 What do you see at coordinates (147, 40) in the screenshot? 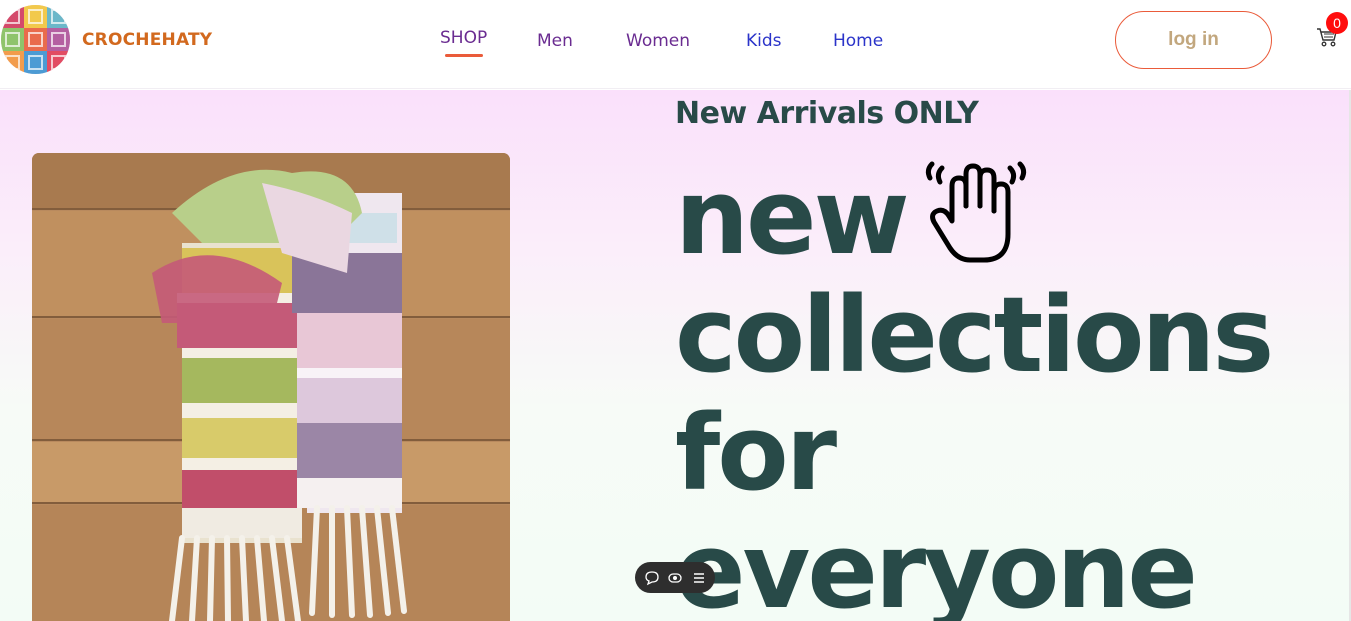
I see `brand-name: CROCHEHATY` at bounding box center [147, 40].